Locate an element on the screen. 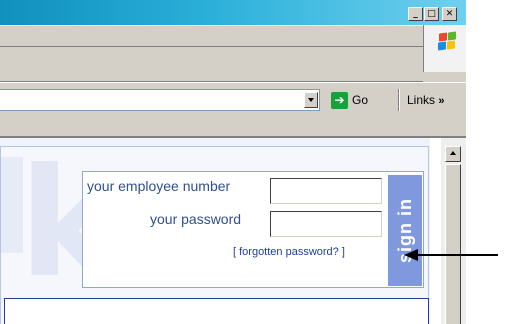 Image resolution: width=506 pixels, height=324 pixels. address-input is located at coordinates (160, 100).